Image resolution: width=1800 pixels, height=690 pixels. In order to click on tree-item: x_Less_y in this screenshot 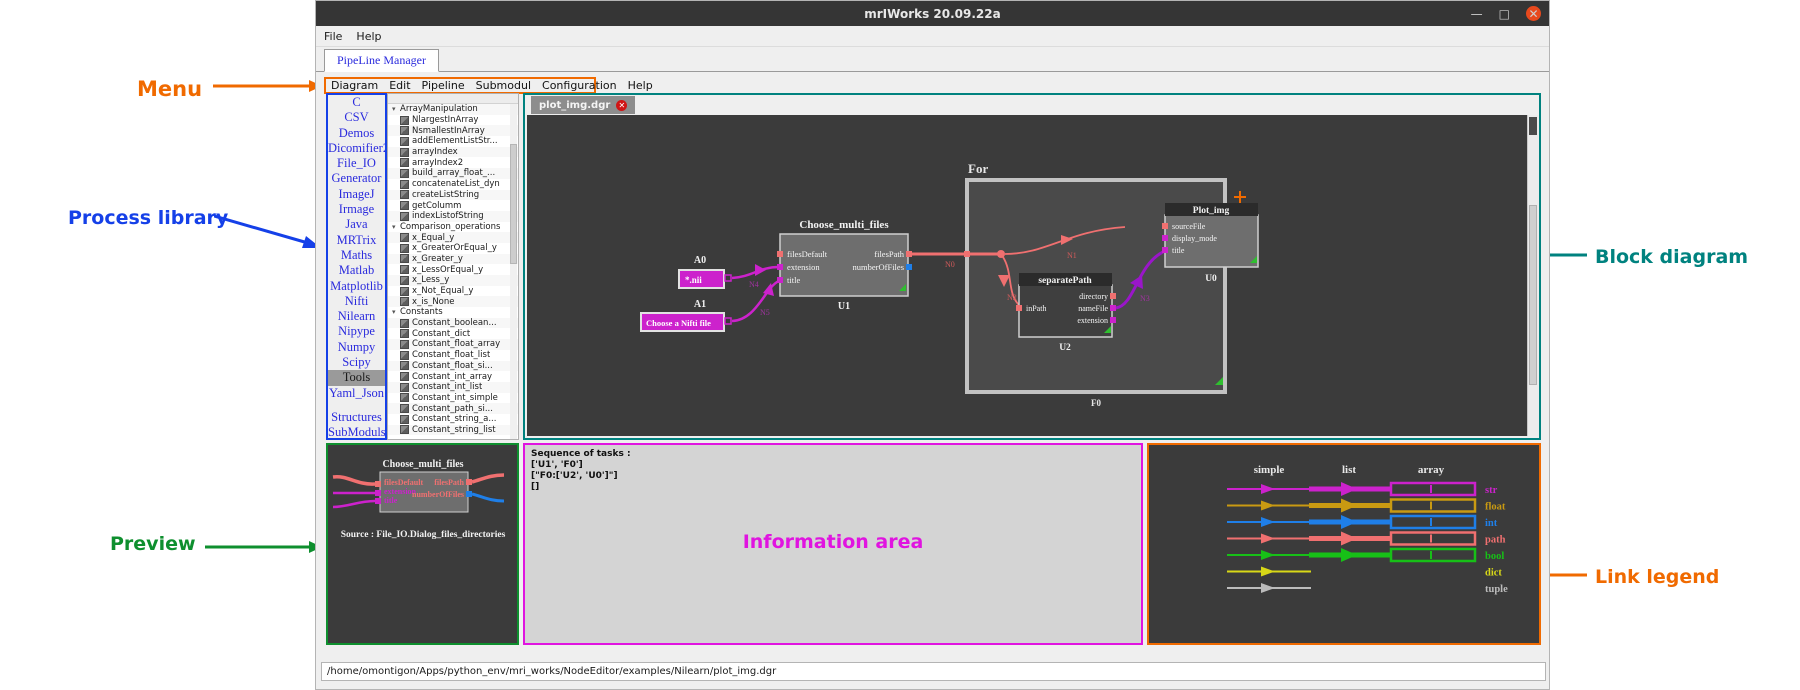, I will do `click(453, 280)`.